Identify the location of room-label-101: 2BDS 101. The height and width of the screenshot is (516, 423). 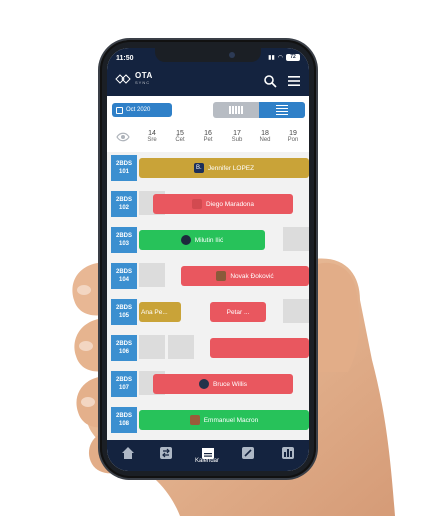
(124, 168).